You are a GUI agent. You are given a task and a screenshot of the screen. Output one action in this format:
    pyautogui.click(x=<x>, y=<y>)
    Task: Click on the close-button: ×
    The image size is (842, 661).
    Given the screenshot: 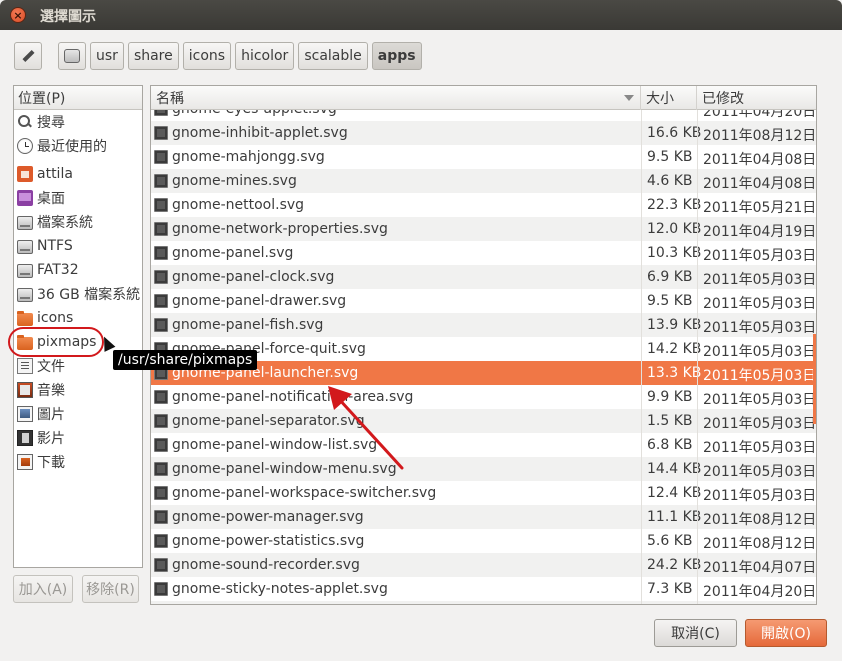 What is the action you would take?
    pyautogui.click(x=18, y=15)
    